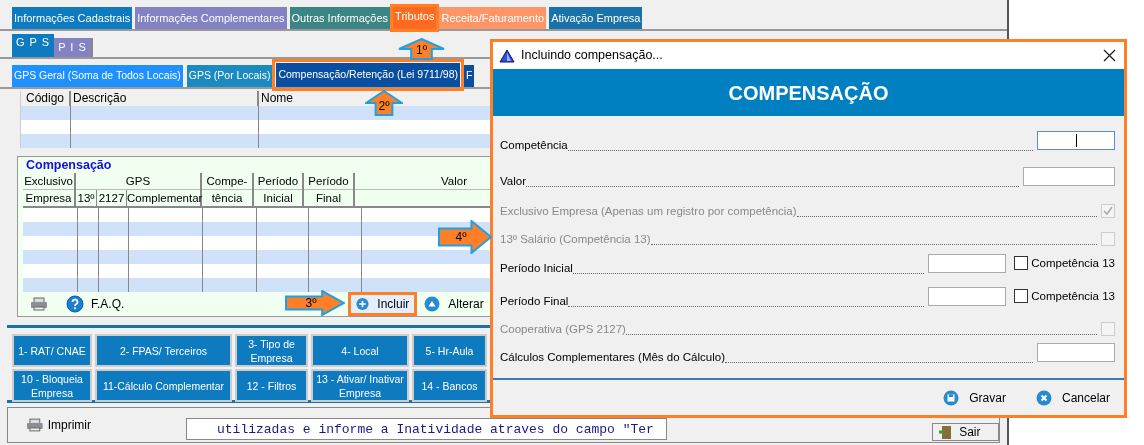  What do you see at coordinates (536, 268) in the screenshot?
I see `field-label: Período Inicial` at bounding box center [536, 268].